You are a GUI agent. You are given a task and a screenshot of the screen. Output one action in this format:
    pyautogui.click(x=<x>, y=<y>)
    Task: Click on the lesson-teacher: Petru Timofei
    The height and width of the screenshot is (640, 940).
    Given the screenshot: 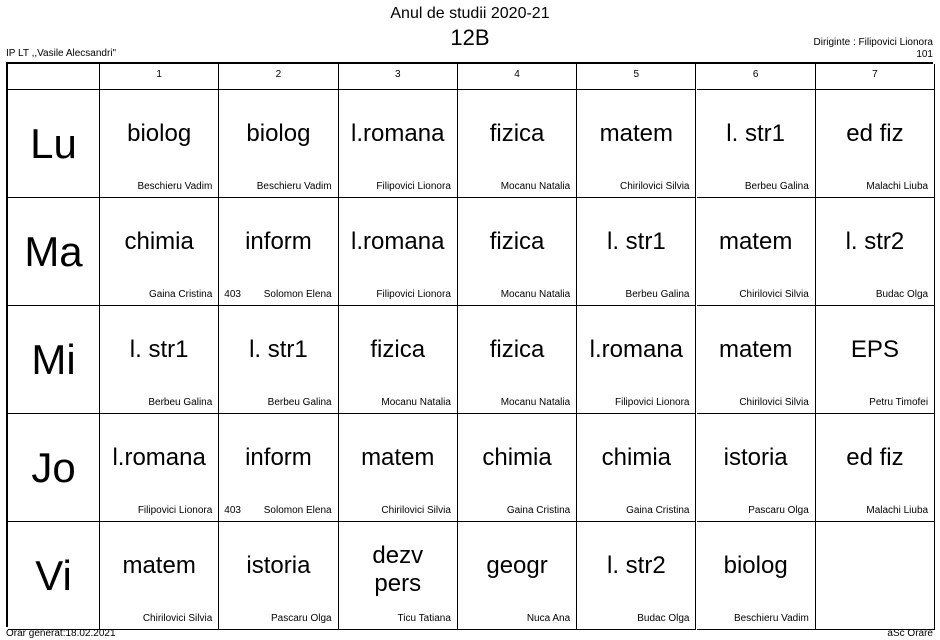 What is the action you would take?
    pyautogui.click(x=899, y=402)
    